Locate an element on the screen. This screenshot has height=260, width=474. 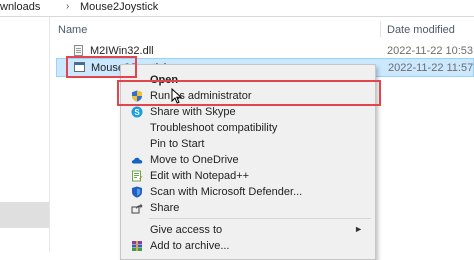
share-icon is located at coordinates (137, 208).